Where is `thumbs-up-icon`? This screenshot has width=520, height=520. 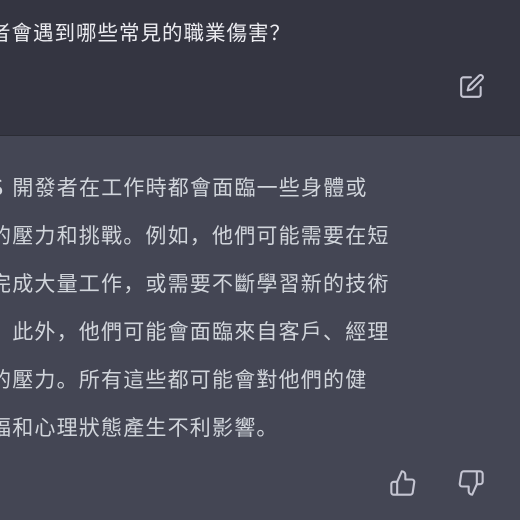
thumbs-up-icon is located at coordinates (403, 483).